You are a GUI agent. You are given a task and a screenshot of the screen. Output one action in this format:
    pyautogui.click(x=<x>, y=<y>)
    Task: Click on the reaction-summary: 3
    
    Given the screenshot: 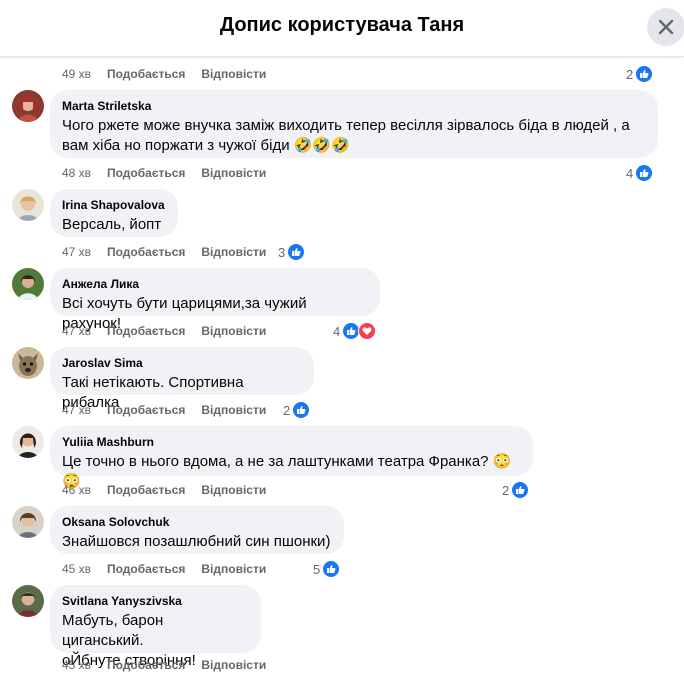 What is the action you would take?
    pyautogui.click(x=292, y=252)
    